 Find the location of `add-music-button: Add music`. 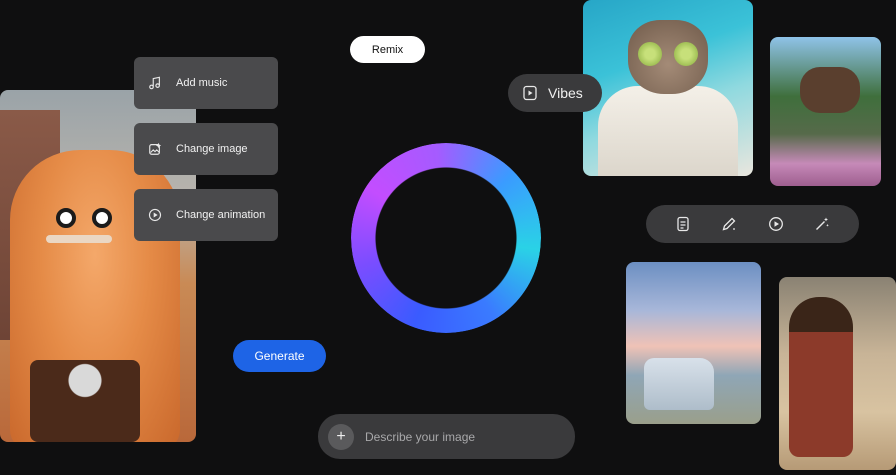

add-music-button: Add music is located at coordinates (206, 83).